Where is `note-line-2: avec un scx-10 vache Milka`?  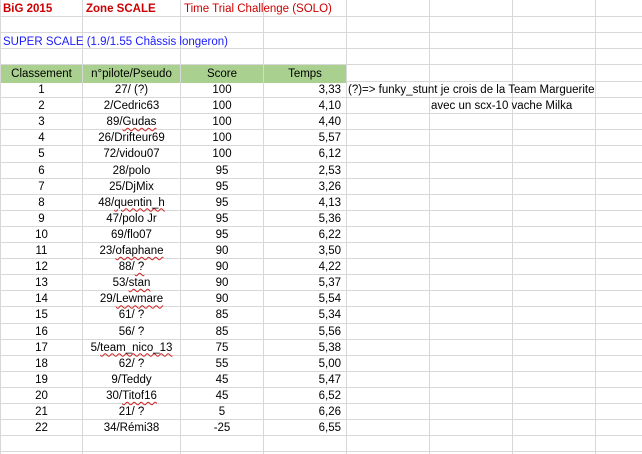
note-line-2: avec un scx-10 vache Milka is located at coordinates (502, 106).